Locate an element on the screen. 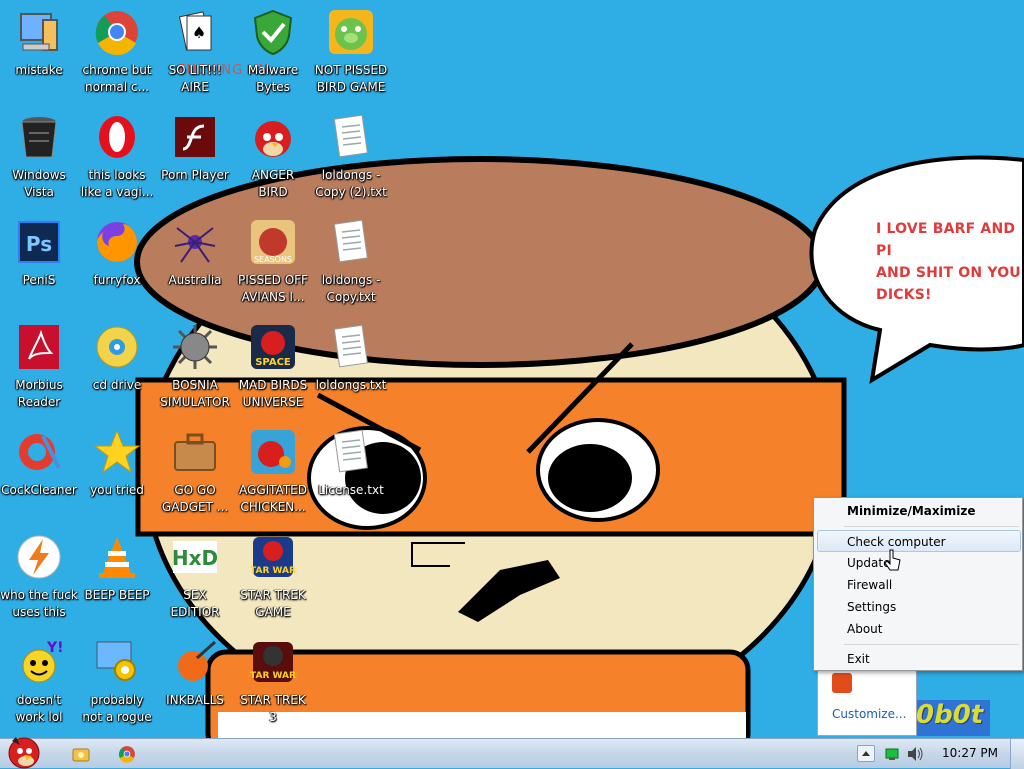 The image size is (1024, 769). desktop-icon-license: License.txt is located at coordinates (351, 463).